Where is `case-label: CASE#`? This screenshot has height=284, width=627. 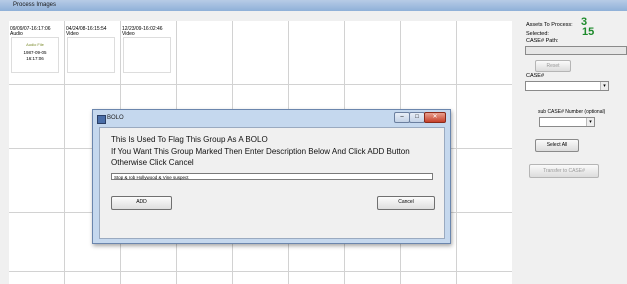 case-label: CASE# is located at coordinates (535, 76).